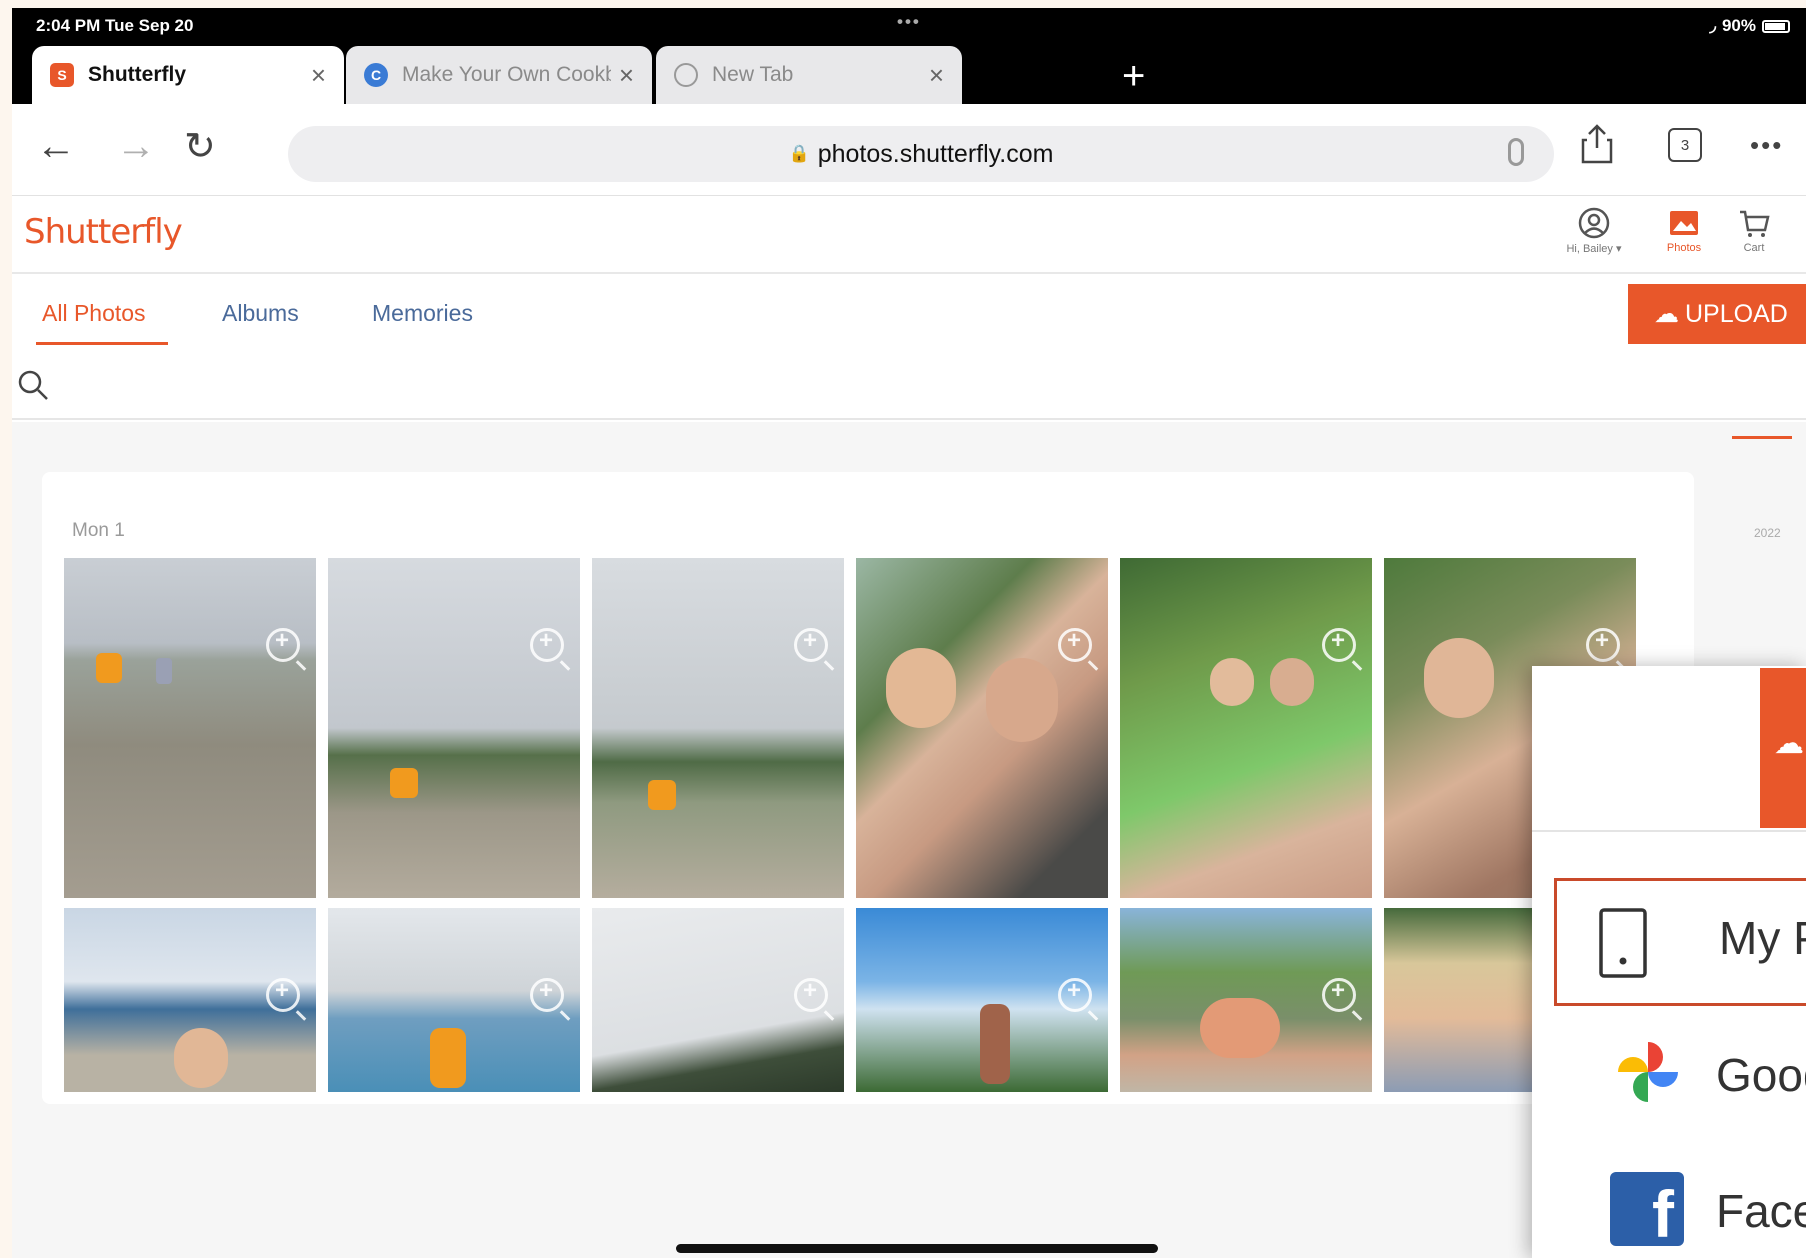  I want to click on battery-percent: 90%, so click(1738, 25).